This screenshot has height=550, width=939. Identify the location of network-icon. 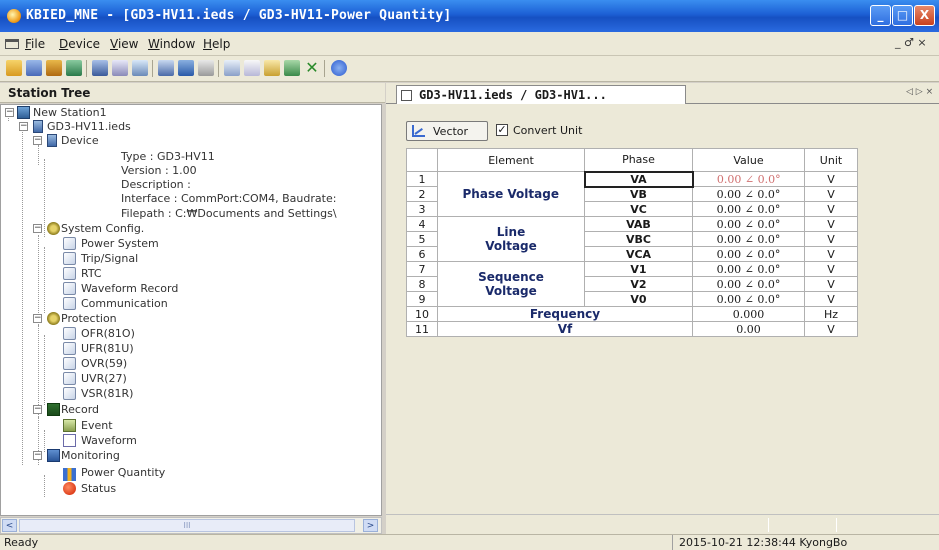
(74, 68).